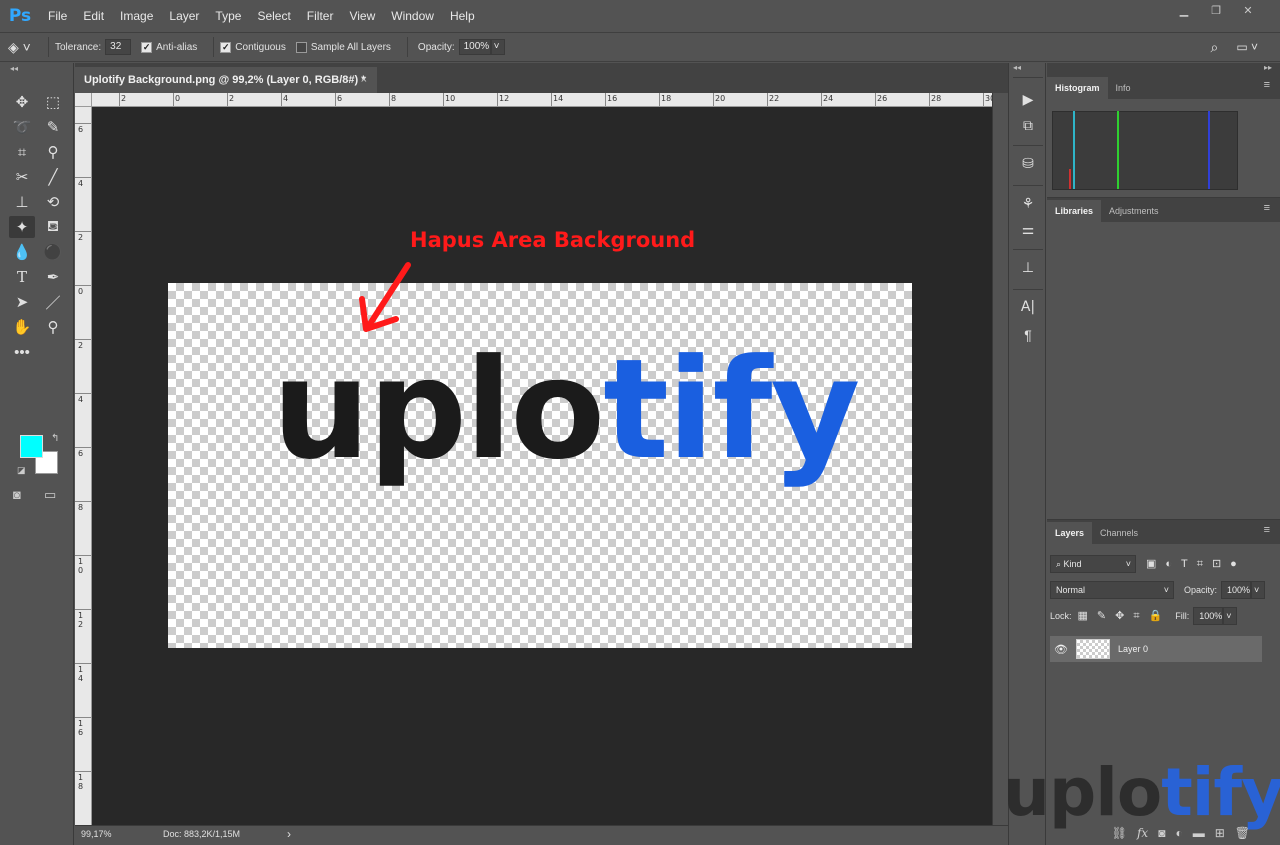 The height and width of the screenshot is (845, 1280). Describe the element at coordinates (53, 127) in the screenshot. I see `quick-select-icon: ✎` at that location.